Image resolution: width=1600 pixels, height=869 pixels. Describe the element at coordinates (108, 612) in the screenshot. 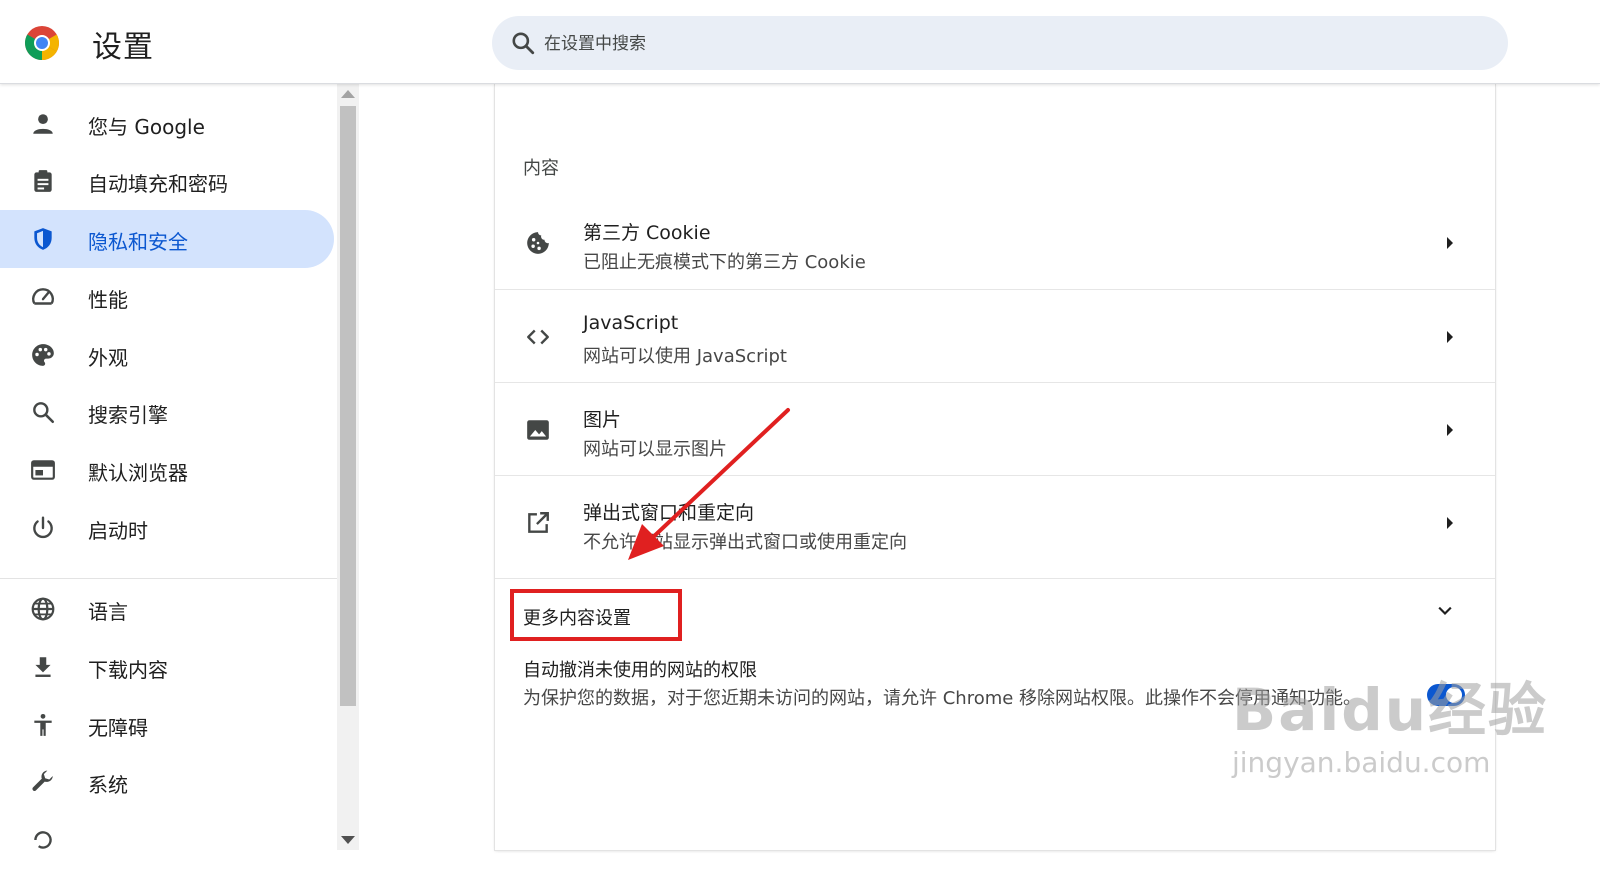

I see `sidebar-item-label: 语言` at that location.